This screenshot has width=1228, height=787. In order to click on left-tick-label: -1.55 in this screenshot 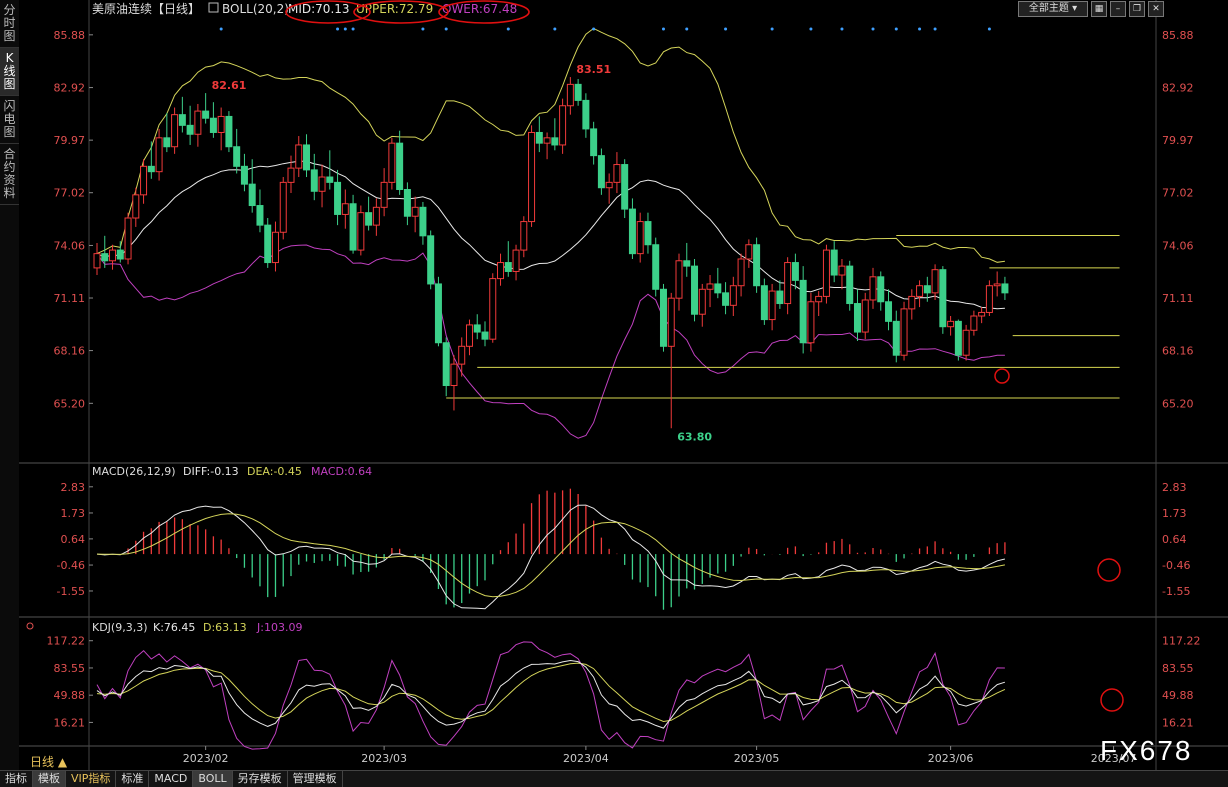, I will do `click(71, 591)`.